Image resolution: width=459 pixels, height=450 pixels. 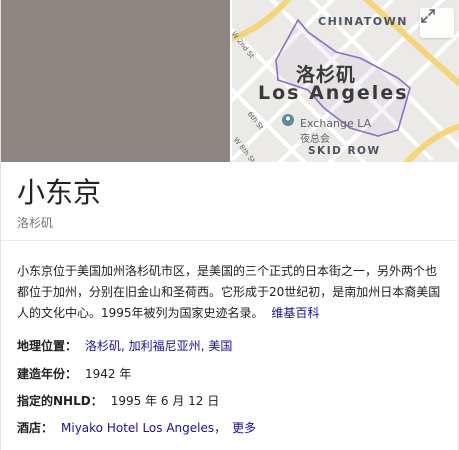 I want to click on exchange-la-pin, so click(x=288, y=120).